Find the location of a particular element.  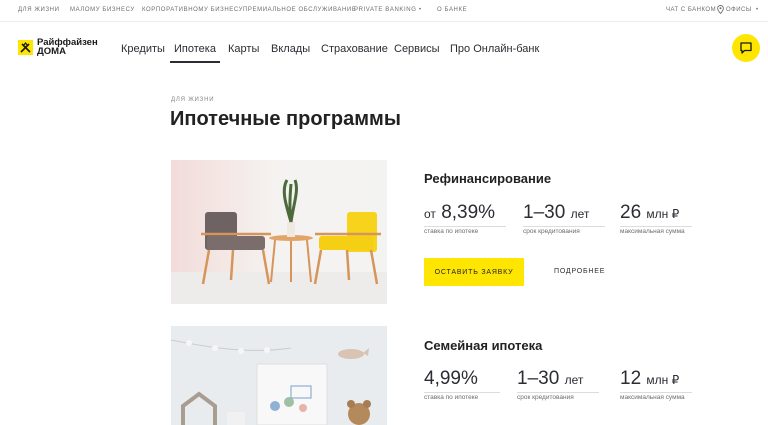

stat-rate-value: 8,39% is located at coordinates (468, 212).